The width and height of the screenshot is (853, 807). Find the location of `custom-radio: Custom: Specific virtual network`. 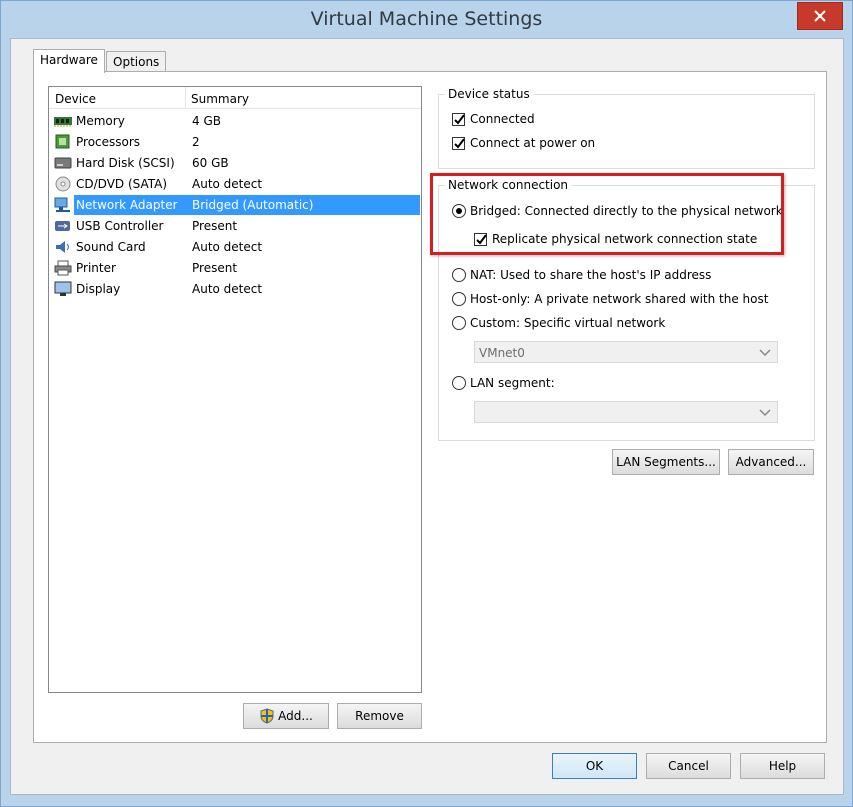

custom-radio: Custom: Specific virtual network is located at coordinates (558, 323).